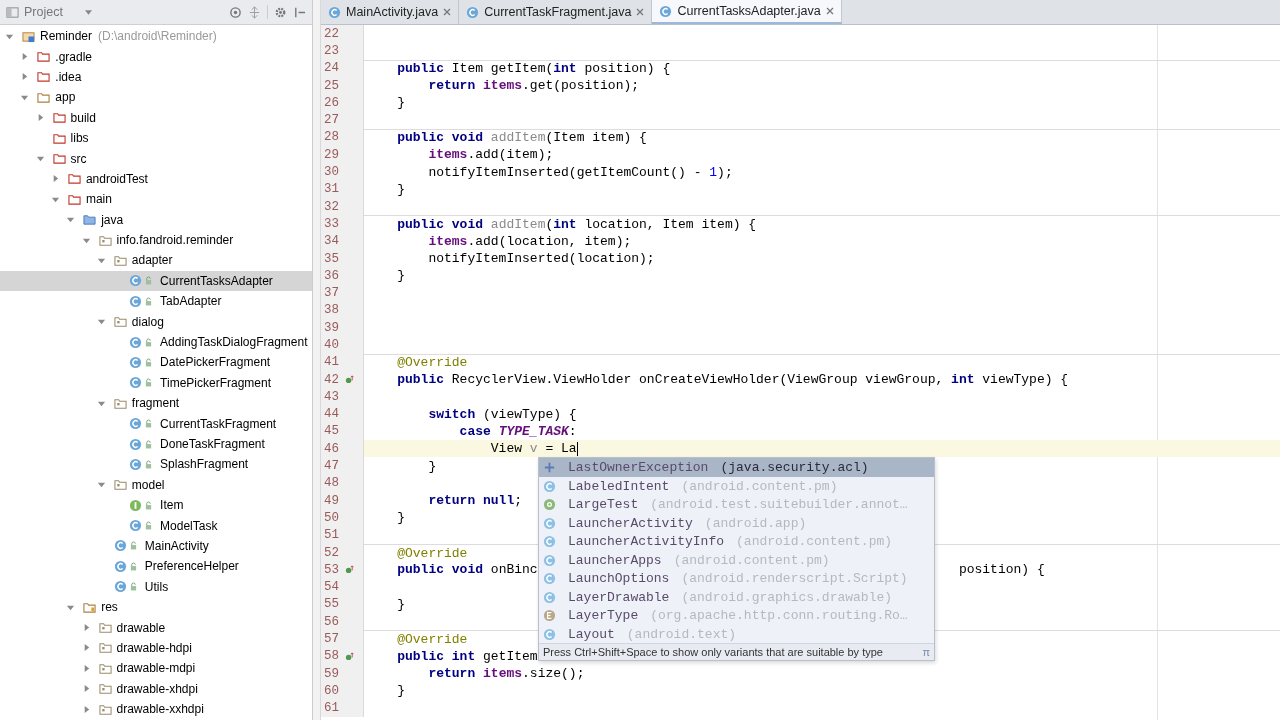  What do you see at coordinates (156, 383) in the screenshot?
I see `tree-row: TimePickerFragment` at bounding box center [156, 383].